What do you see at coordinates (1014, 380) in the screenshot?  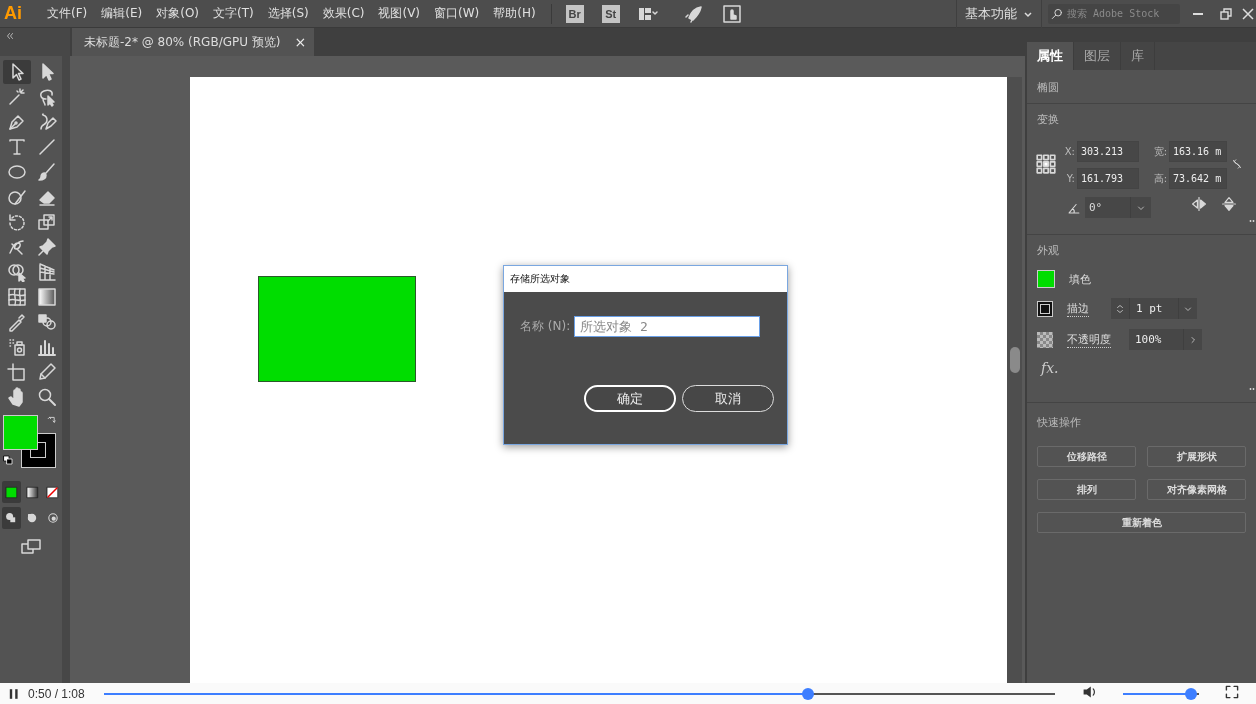 I see `vertical-scrollbar` at bounding box center [1014, 380].